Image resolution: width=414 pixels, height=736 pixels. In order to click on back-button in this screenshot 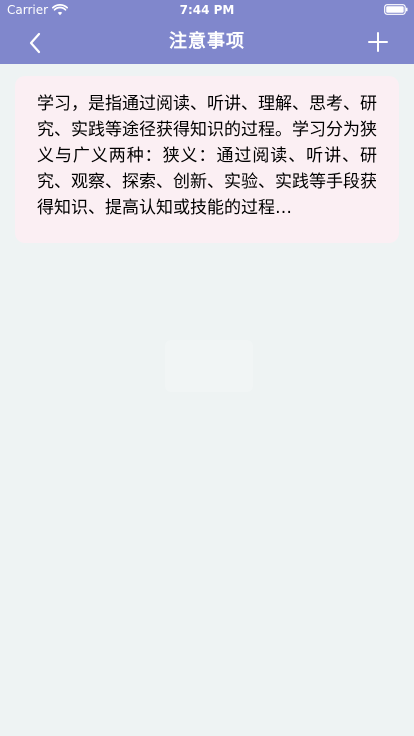, I will do `click(35, 43)`.